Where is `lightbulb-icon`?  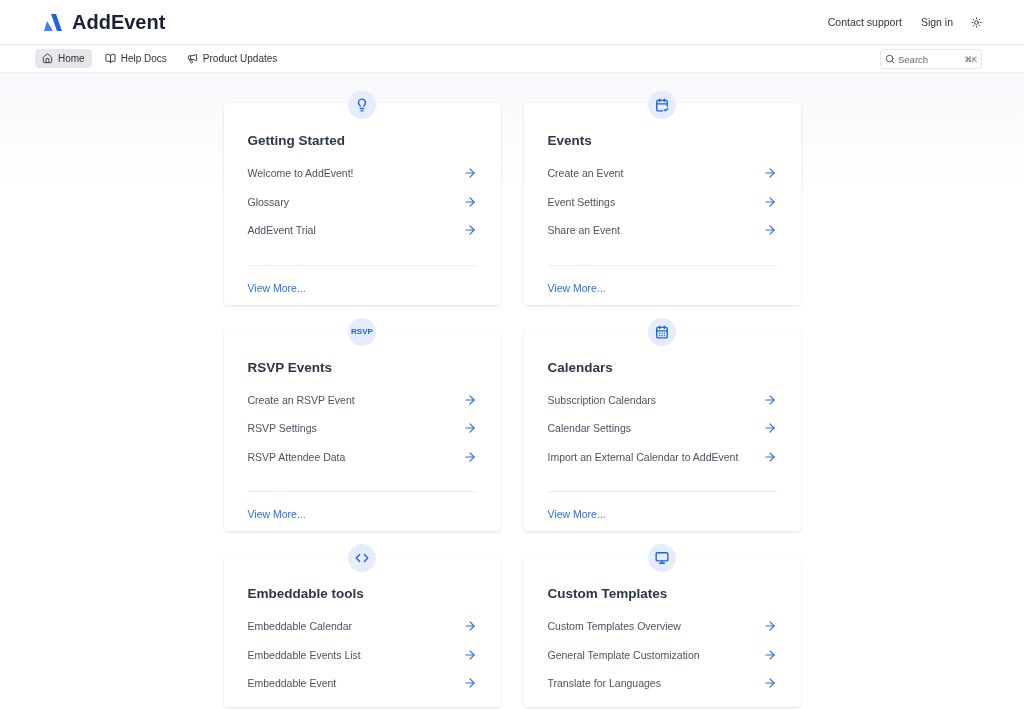 lightbulb-icon is located at coordinates (362, 105).